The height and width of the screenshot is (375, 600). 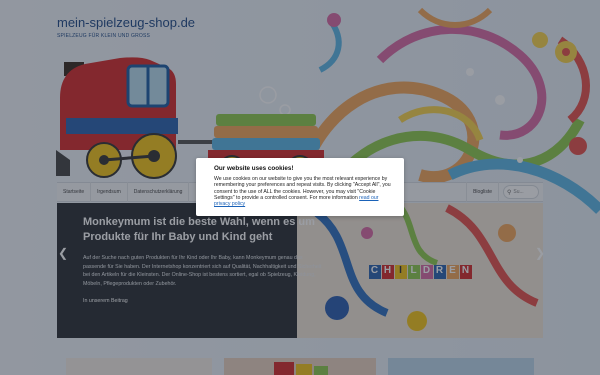 What do you see at coordinates (254, 168) in the screenshot?
I see `cookie-dialog-title: Our website uses cookies!` at bounding box center [254, 168].